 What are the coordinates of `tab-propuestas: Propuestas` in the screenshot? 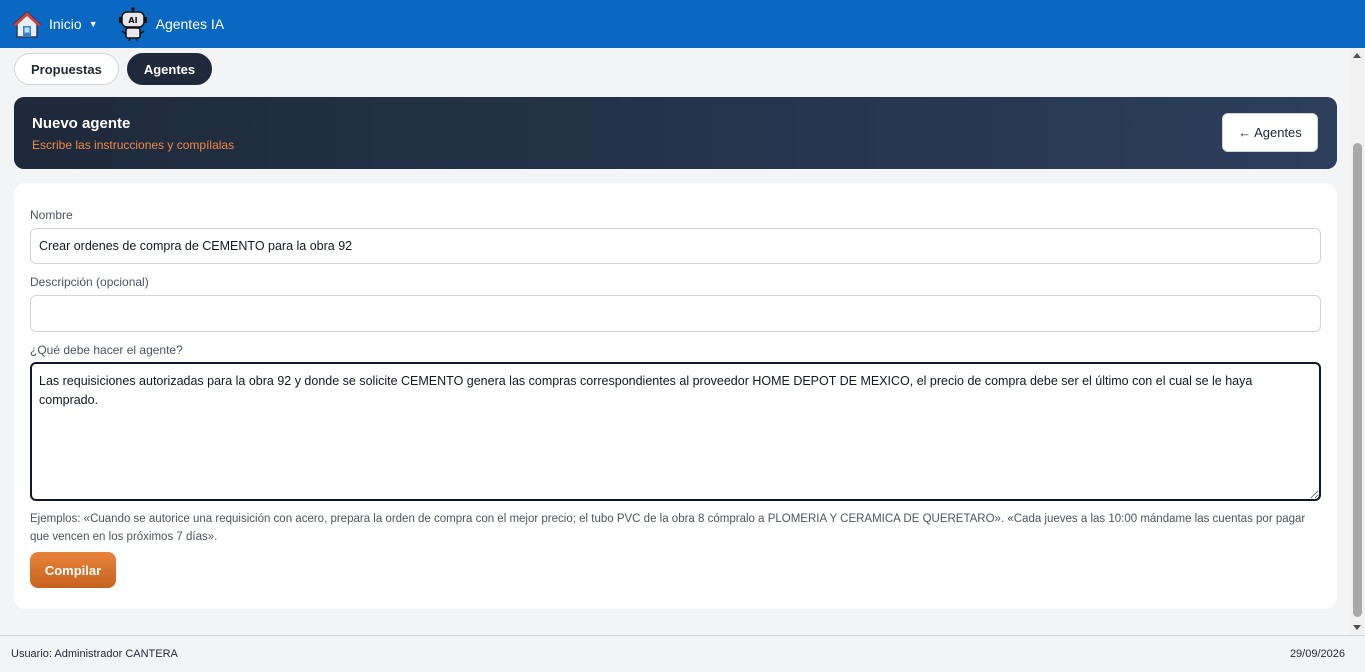 It's located at (66, 69).